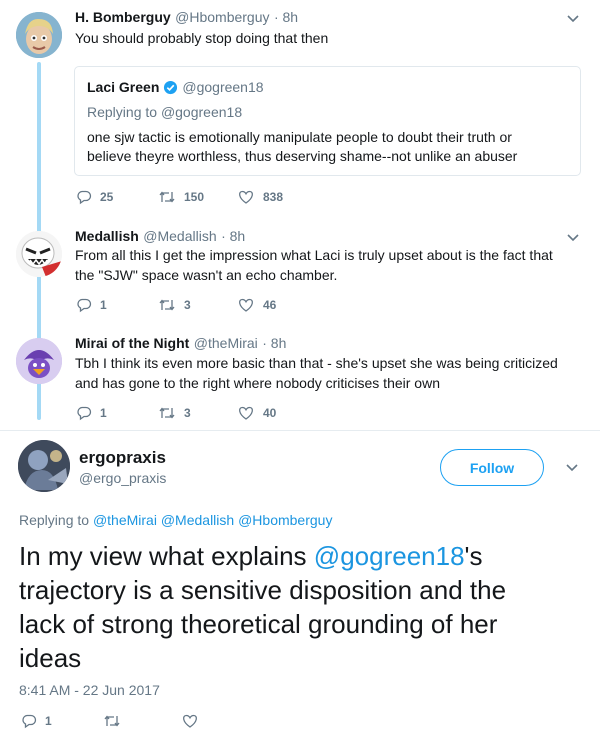 Image resolution: width=600 pixels, height=743 pixels. Describe the element at coordinates (179, 236) in the screenshot. I see `user-handle: @Medallish` at that location.